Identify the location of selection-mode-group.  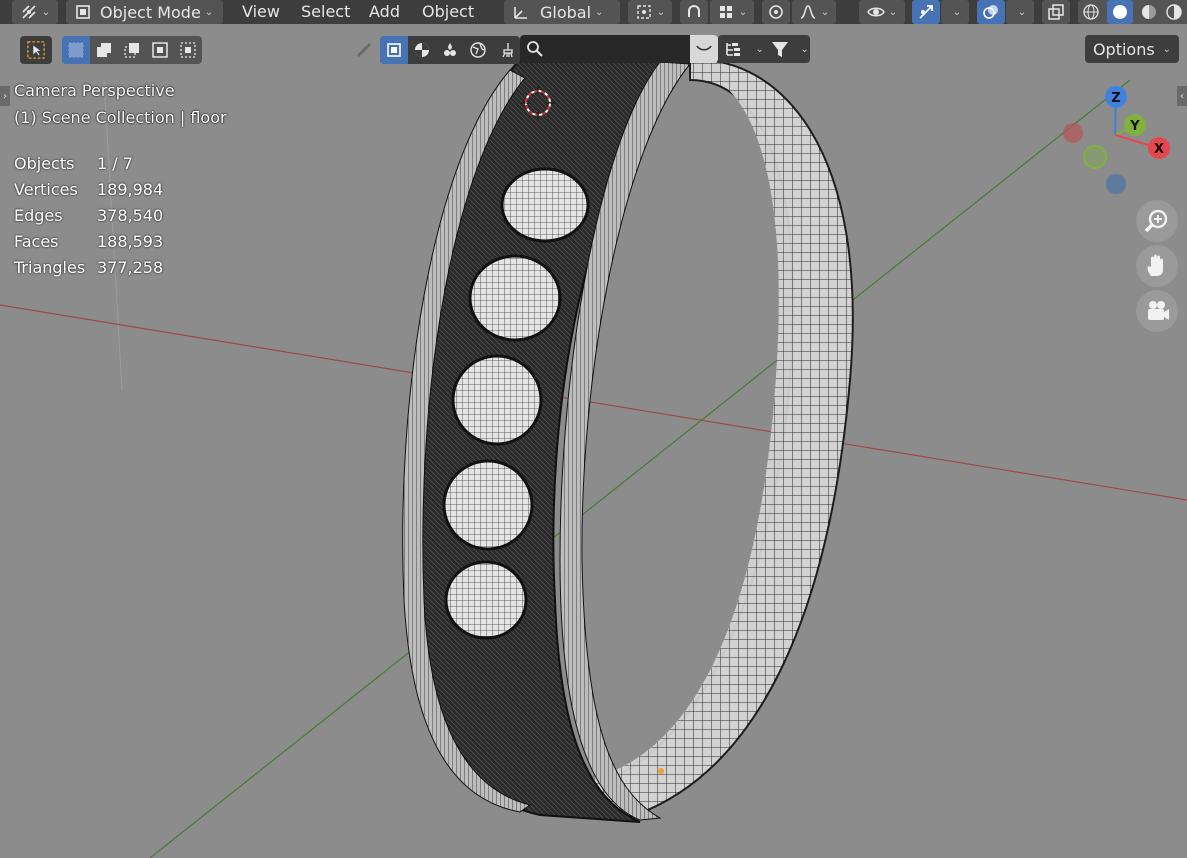
(132, 50).